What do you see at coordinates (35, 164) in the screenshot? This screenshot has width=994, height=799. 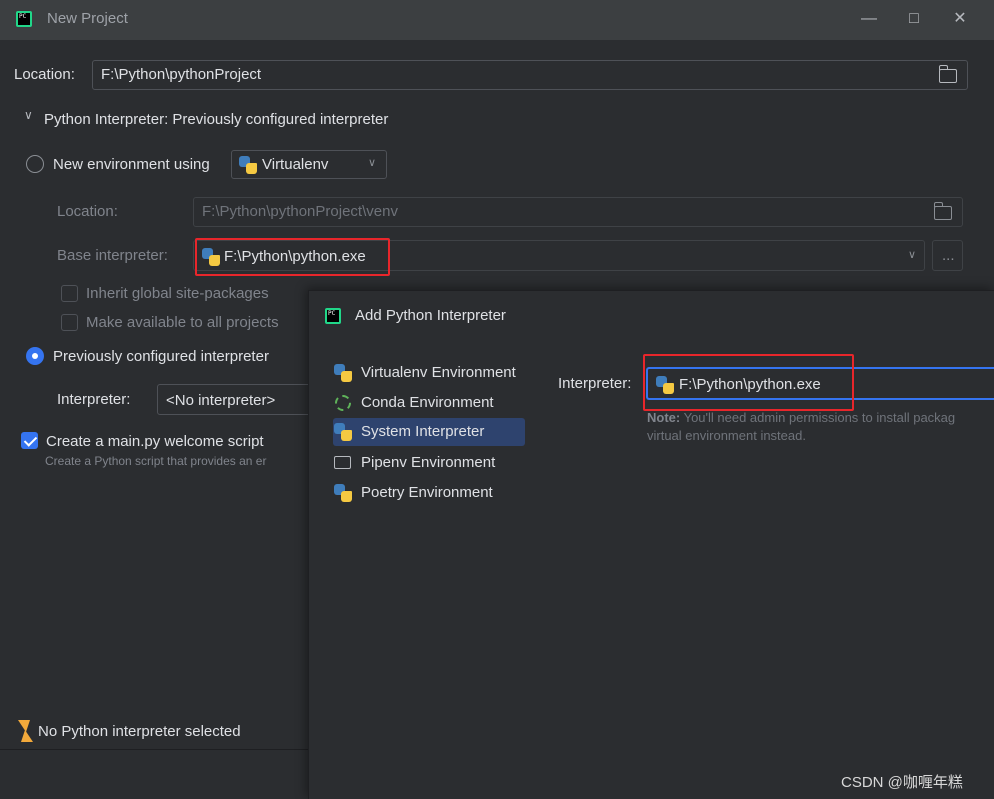 I see `new-environment-radio` at bounding box center [35, 164].